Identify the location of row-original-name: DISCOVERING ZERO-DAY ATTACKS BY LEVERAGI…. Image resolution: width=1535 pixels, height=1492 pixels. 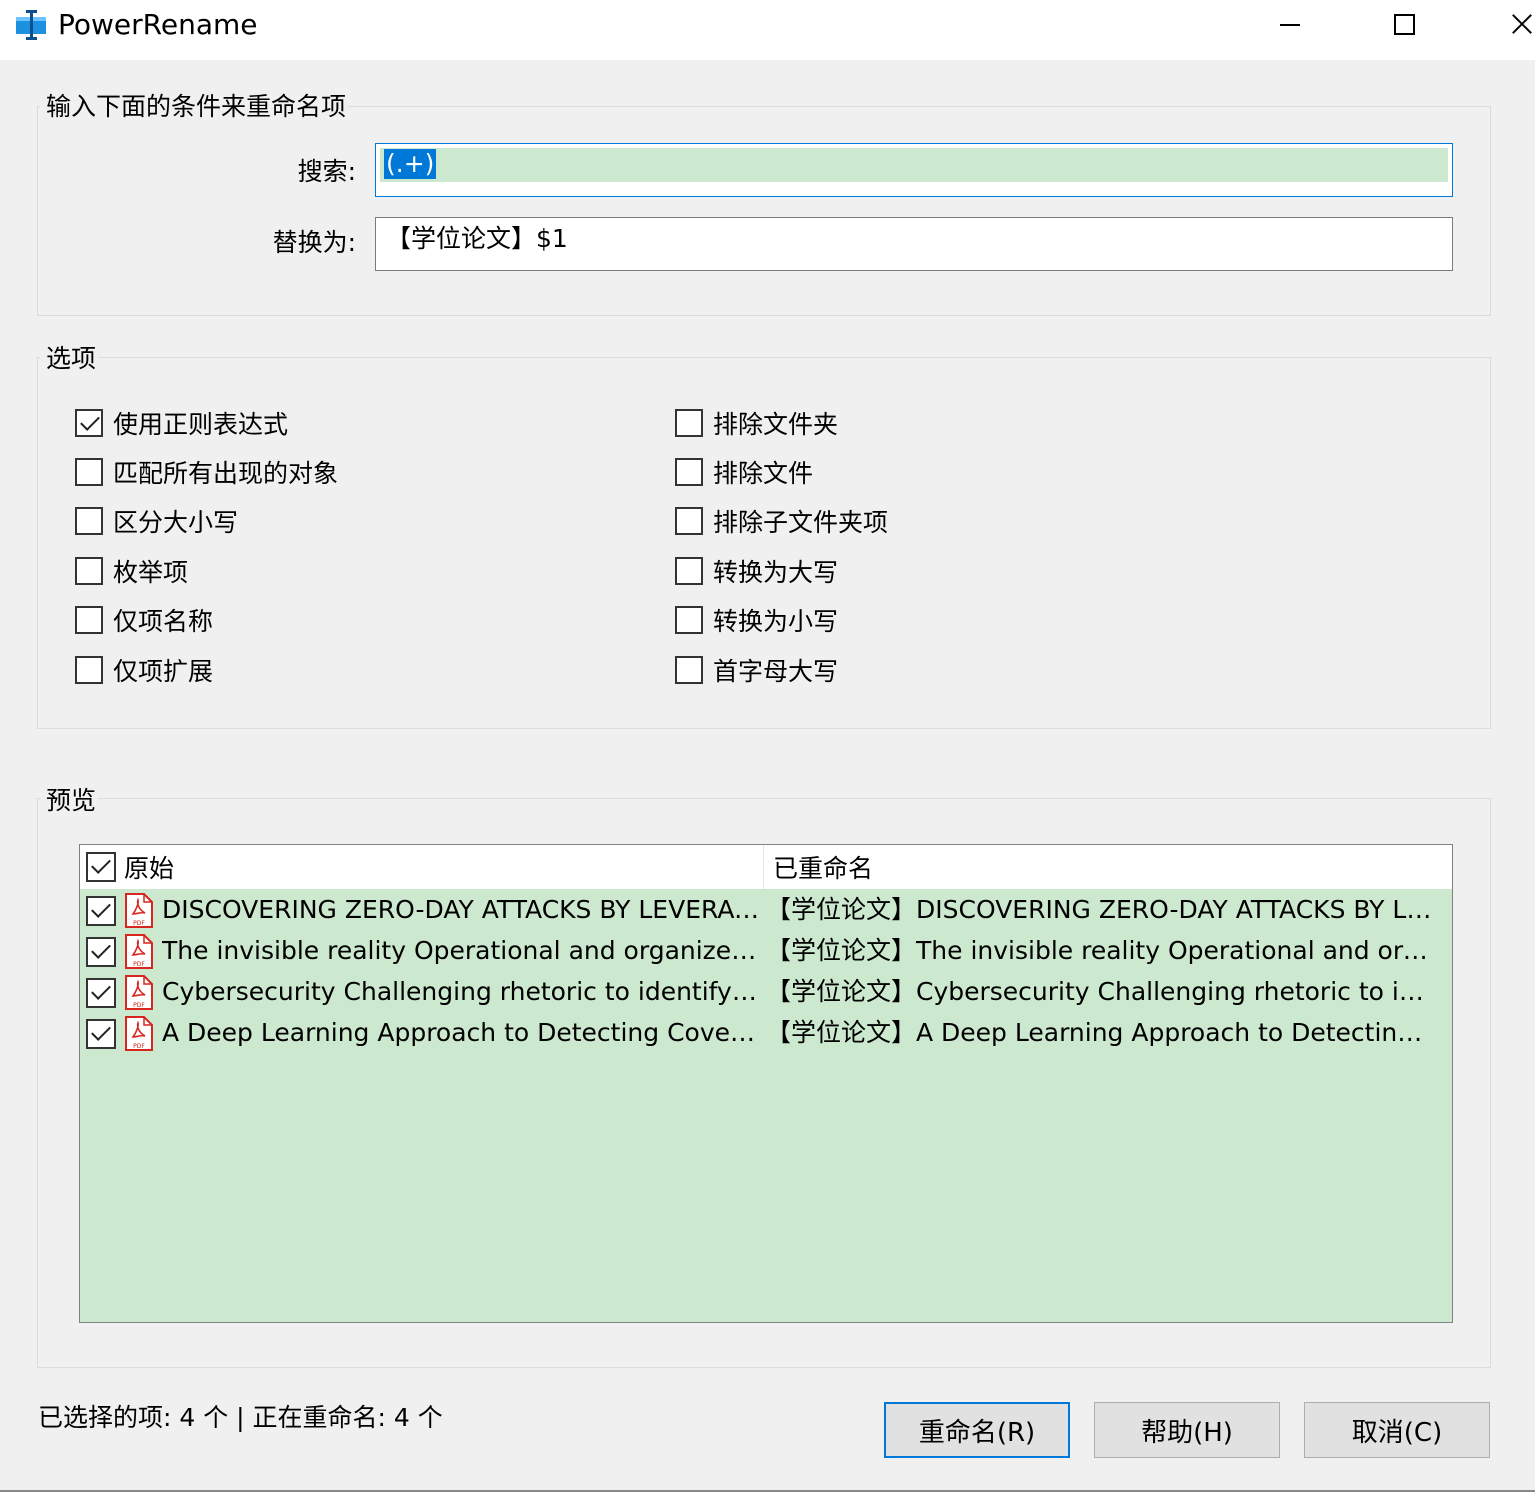
(462, 909).